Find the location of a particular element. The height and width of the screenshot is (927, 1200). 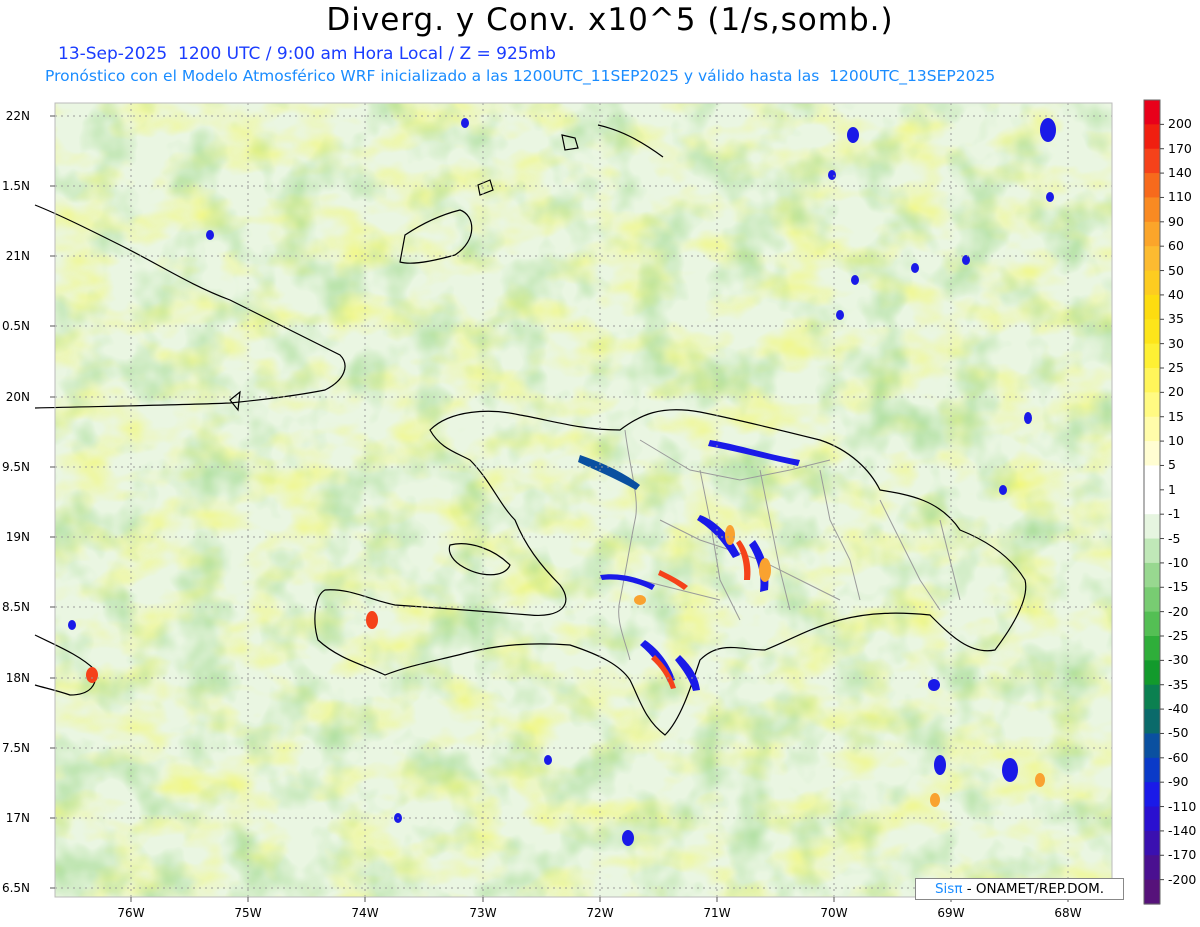

colorbar-label: -15 is located at coordinates (1178, 587).